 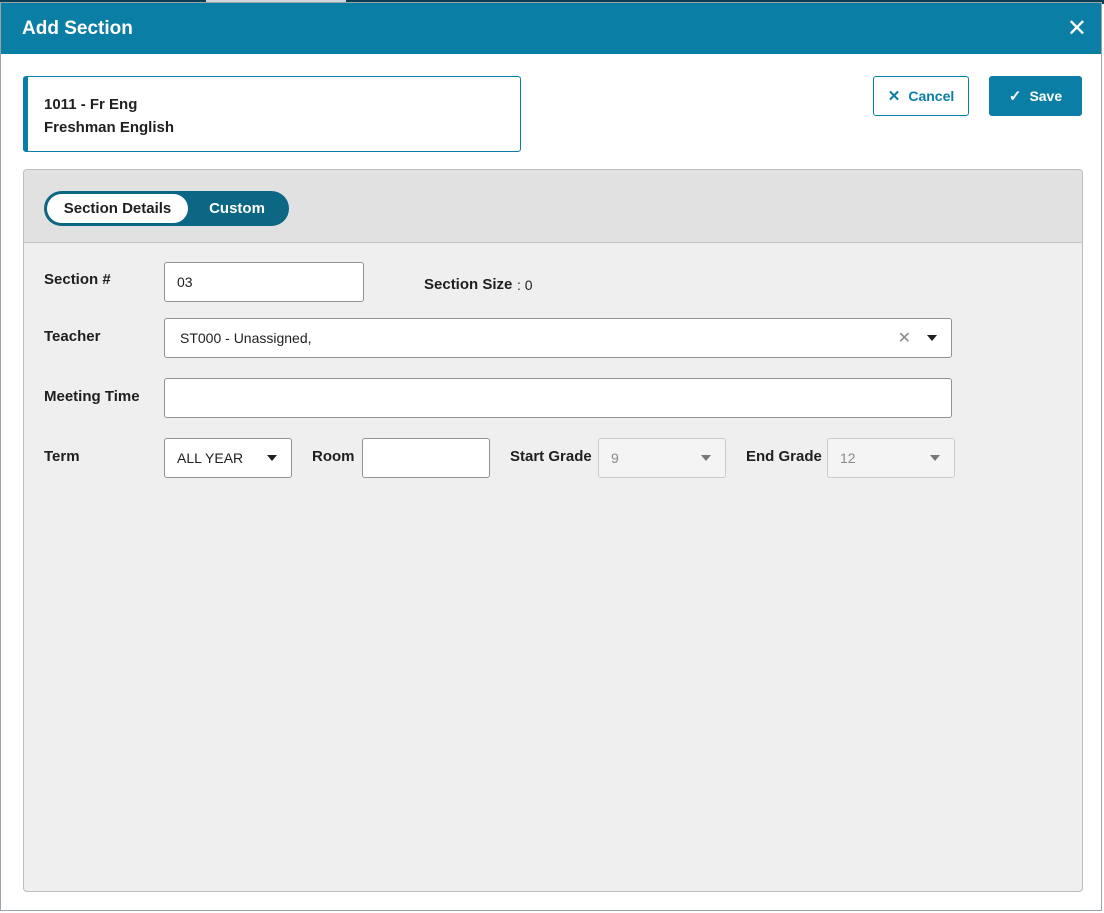 I want to click on tab-section-details: Section Details, so click(x=117, y=208).